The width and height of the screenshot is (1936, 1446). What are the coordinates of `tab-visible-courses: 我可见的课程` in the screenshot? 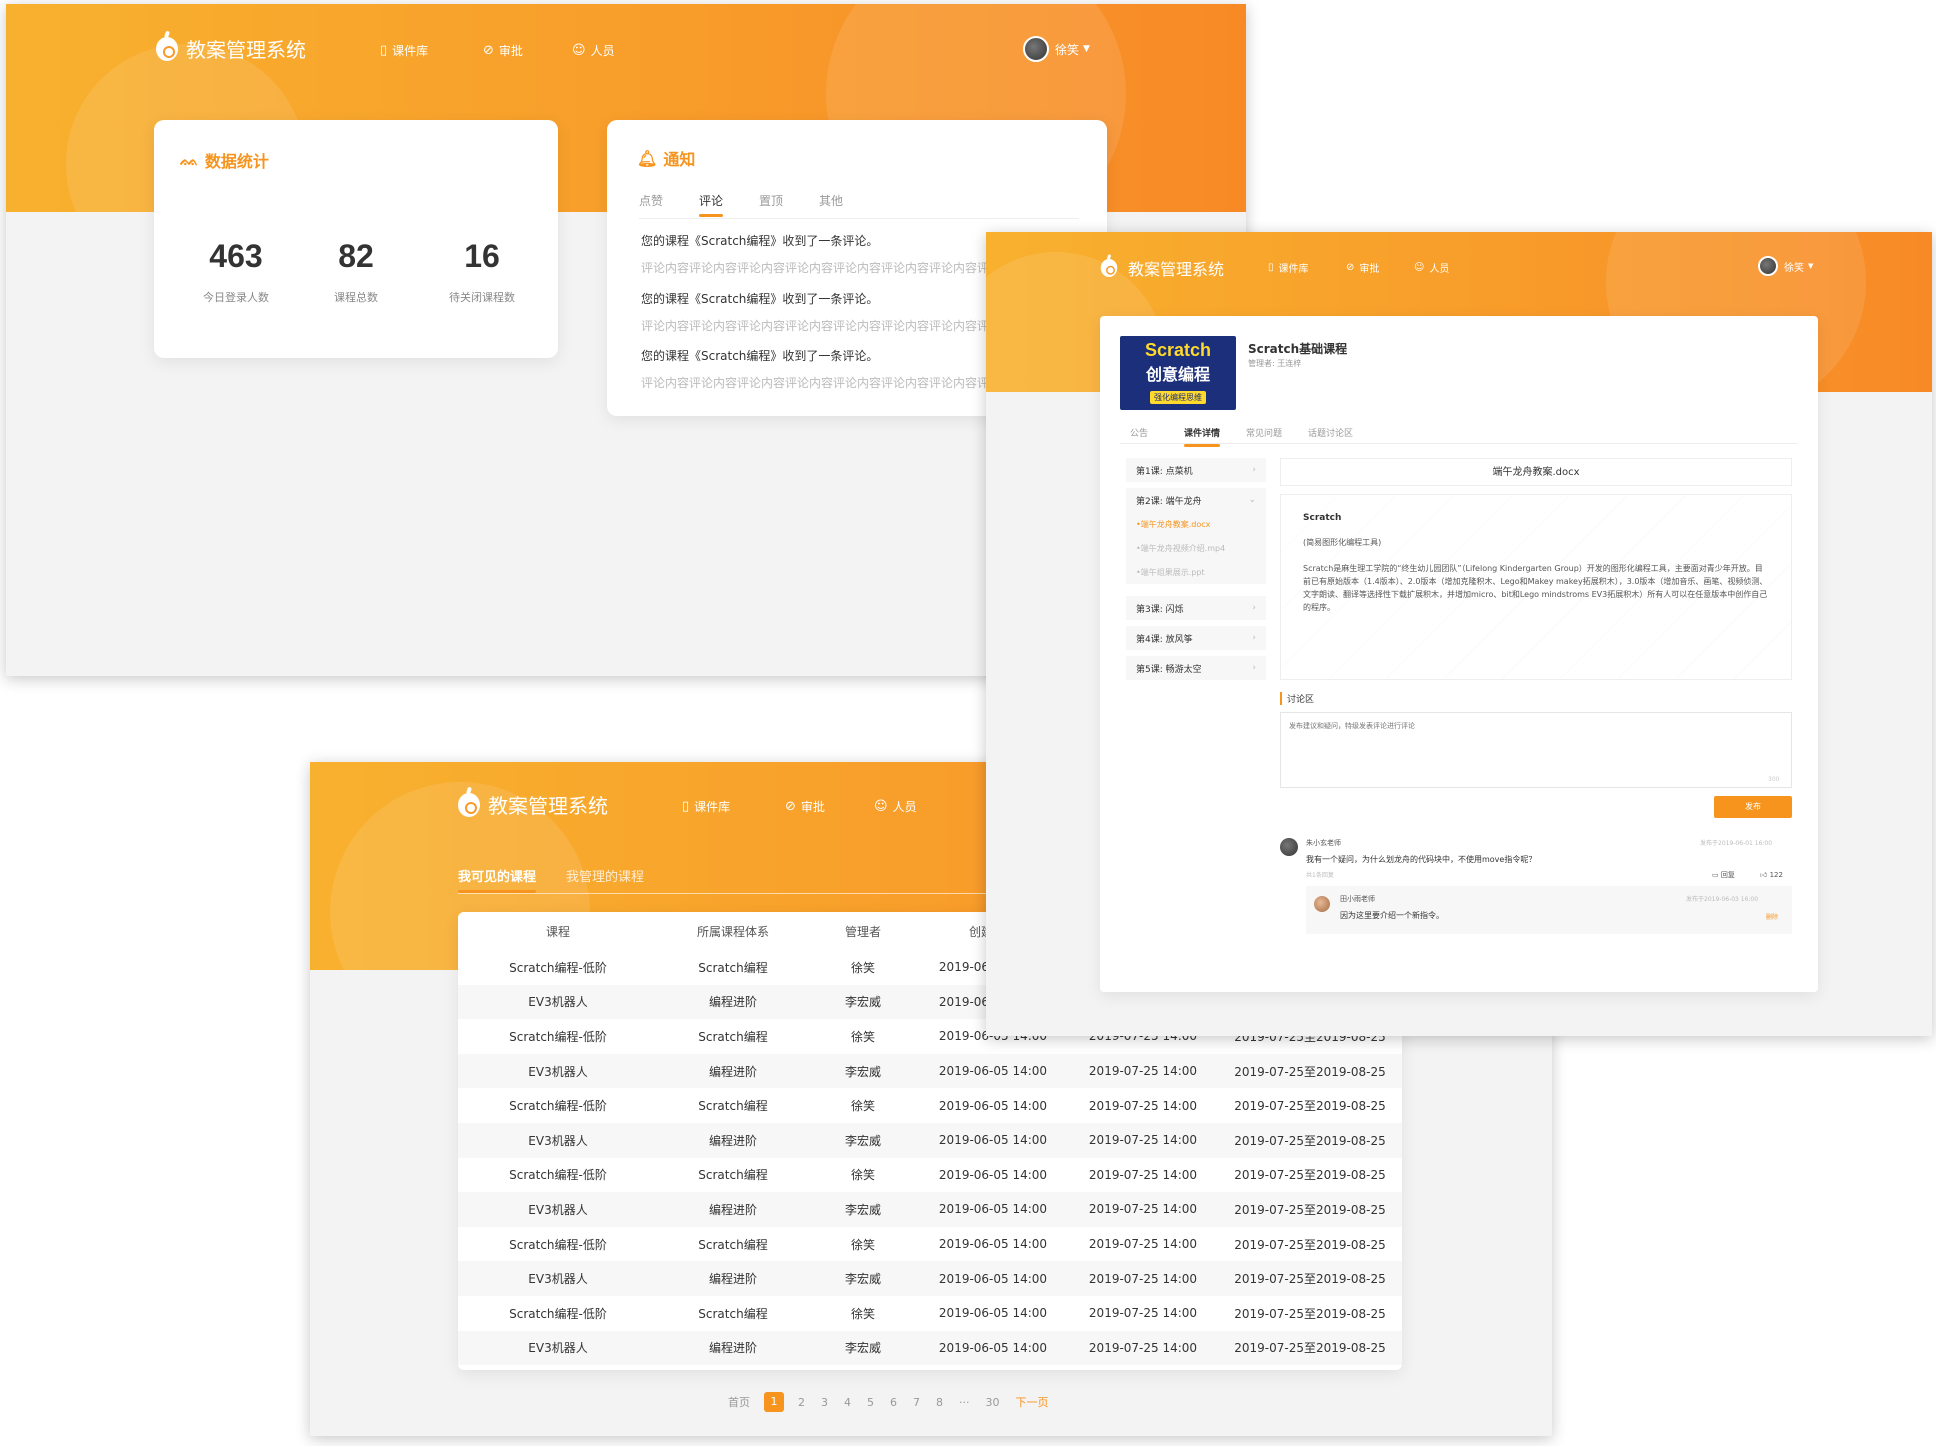 It's located at (497, 879).